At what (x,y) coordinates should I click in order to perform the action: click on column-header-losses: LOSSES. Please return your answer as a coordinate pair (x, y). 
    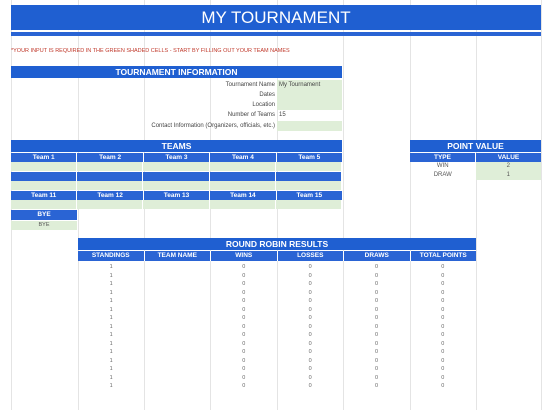
    Looking at the image, I should click on (311, 256).